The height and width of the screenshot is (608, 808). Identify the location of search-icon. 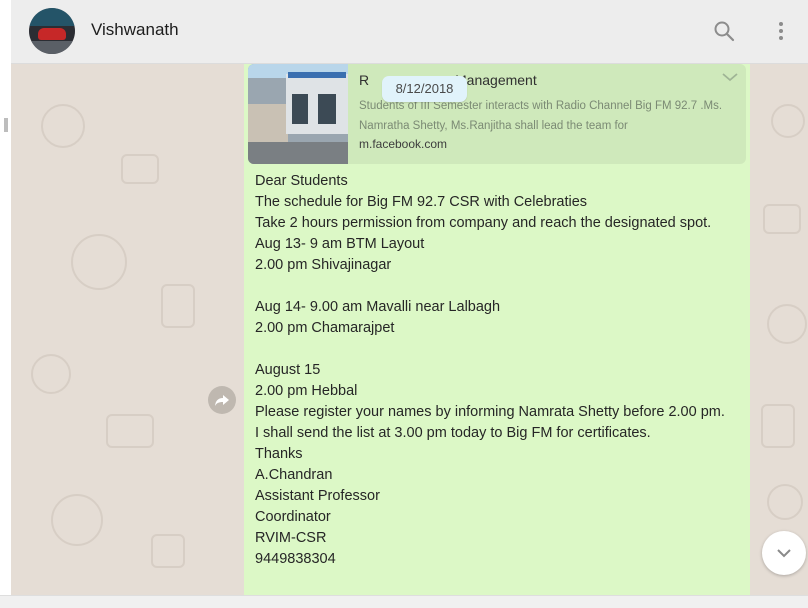
(724, 31).